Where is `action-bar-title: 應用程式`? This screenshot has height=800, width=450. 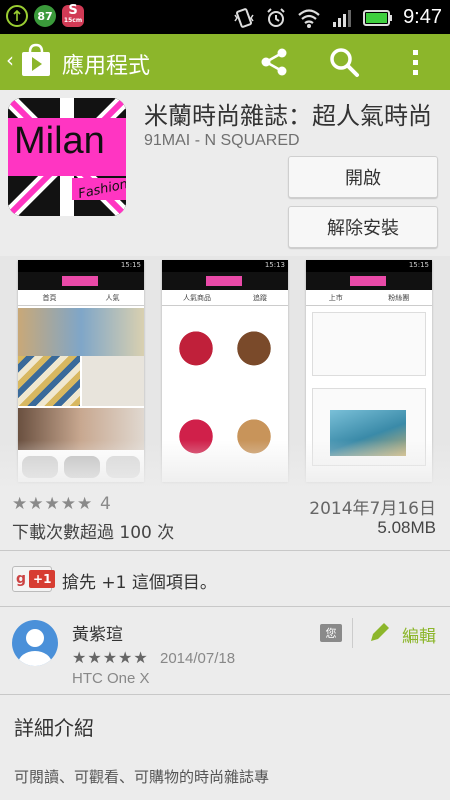 action-bar-title: 應用程式 is located at coordinates (106, 64).